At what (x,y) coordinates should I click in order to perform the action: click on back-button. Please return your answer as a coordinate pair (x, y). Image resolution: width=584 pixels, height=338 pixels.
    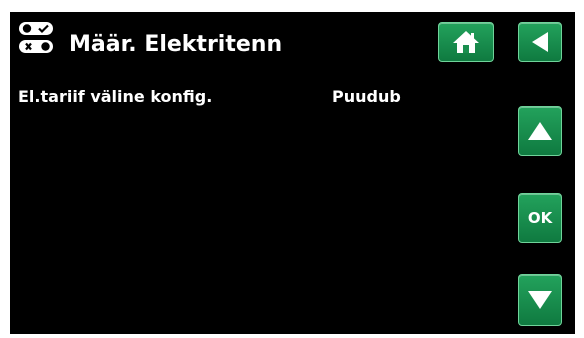
    Looking at the image, I should click on (540, 42).